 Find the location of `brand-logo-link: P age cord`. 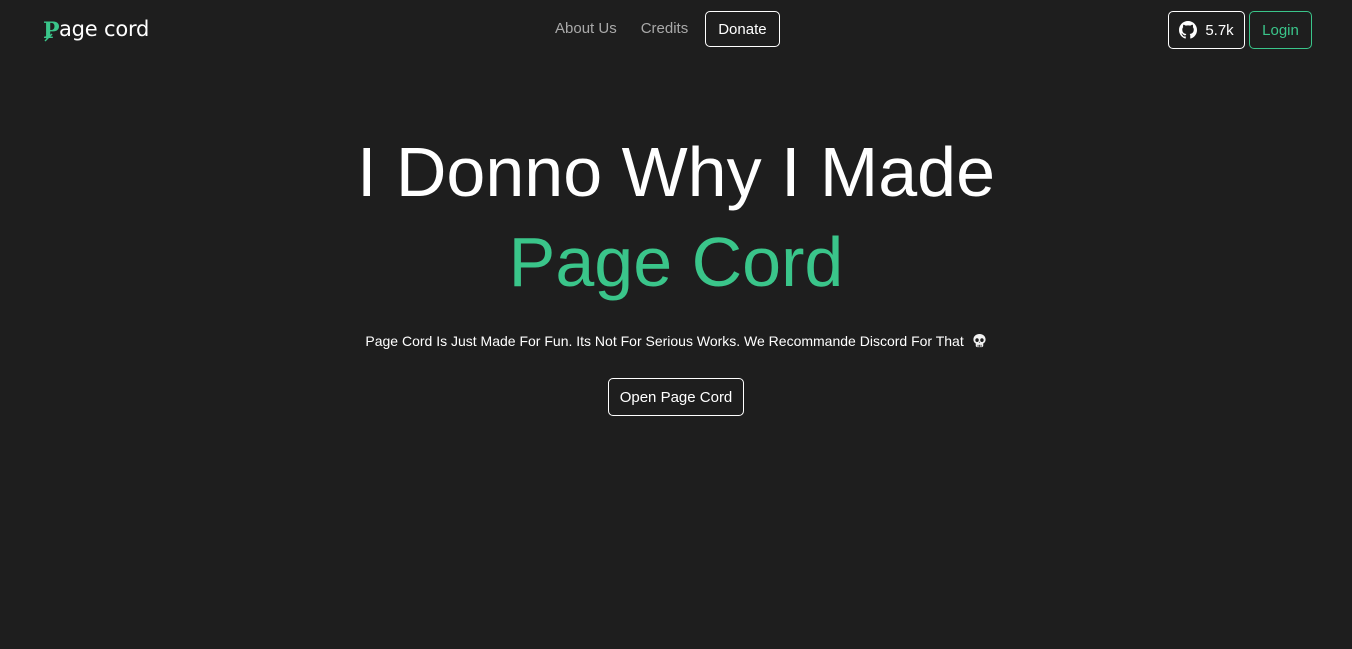

brand-logo-link: P age cord is located at coordinates (96, 30).